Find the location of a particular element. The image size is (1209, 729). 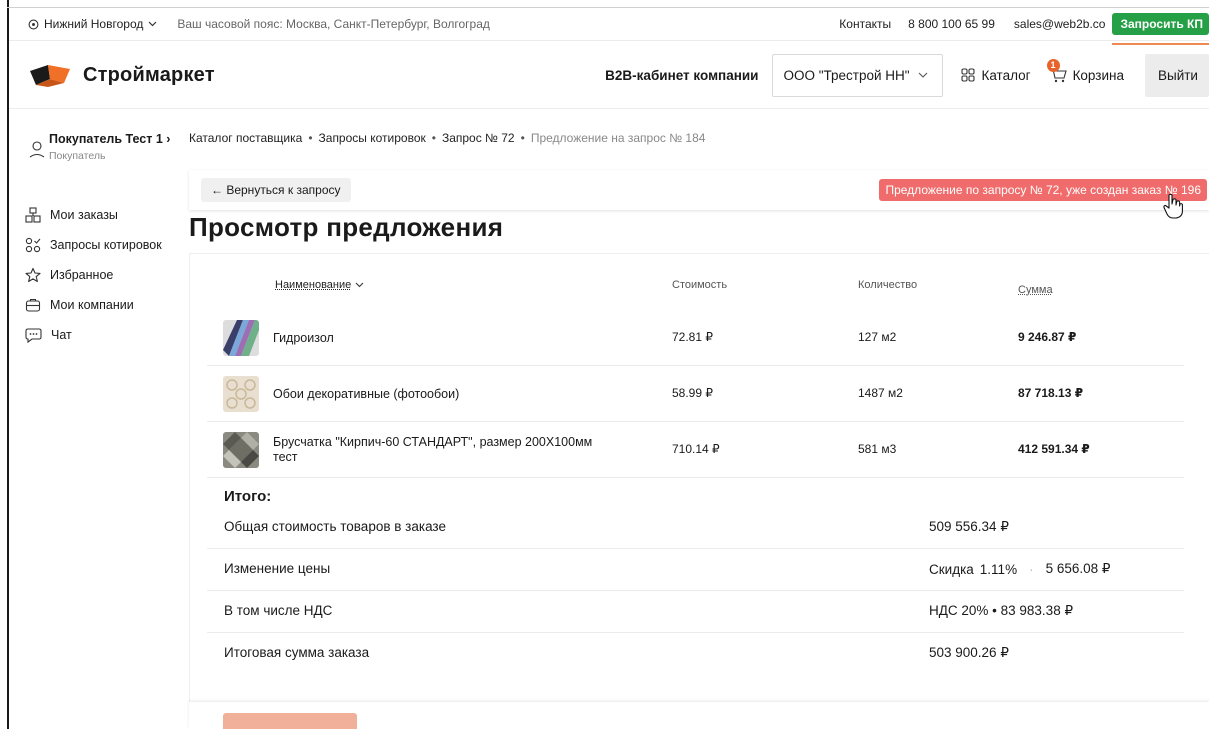

total-row-vat: В том числе НДС НДС 20% • 83 983.38 ₽ is located at coordinates (695, 612).